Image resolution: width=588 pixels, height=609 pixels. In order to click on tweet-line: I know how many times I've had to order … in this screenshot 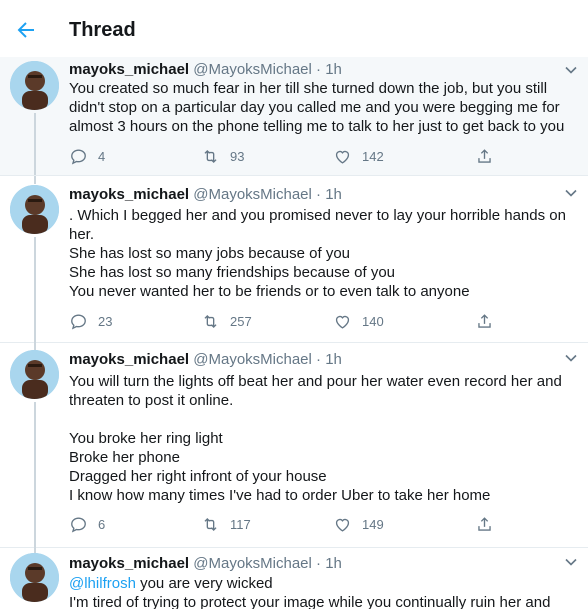, I will do `click(280, 495)`.